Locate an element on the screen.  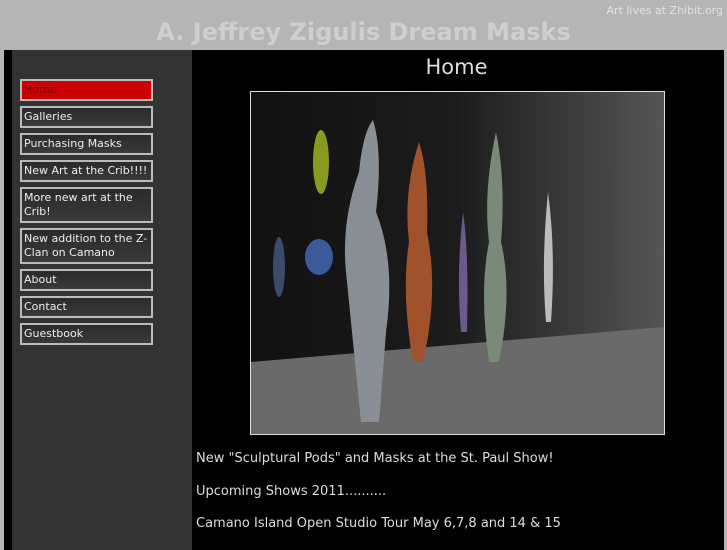
nav-home: Home is located at coordinates (86, 90).